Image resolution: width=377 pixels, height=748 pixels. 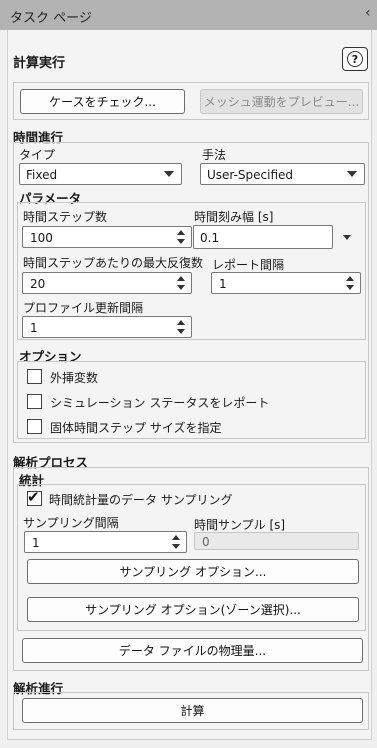 I want to click on time-step-size-label: 時間刻み幅 [s], so click(x=234, y=217).